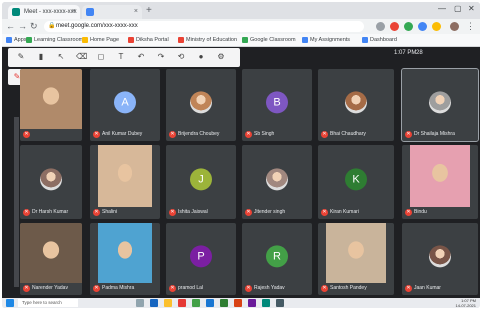  What do you see at coordinates (201, 57) in the screenshot?
I see `color-icon: ●` at bounding box center [201, 57].